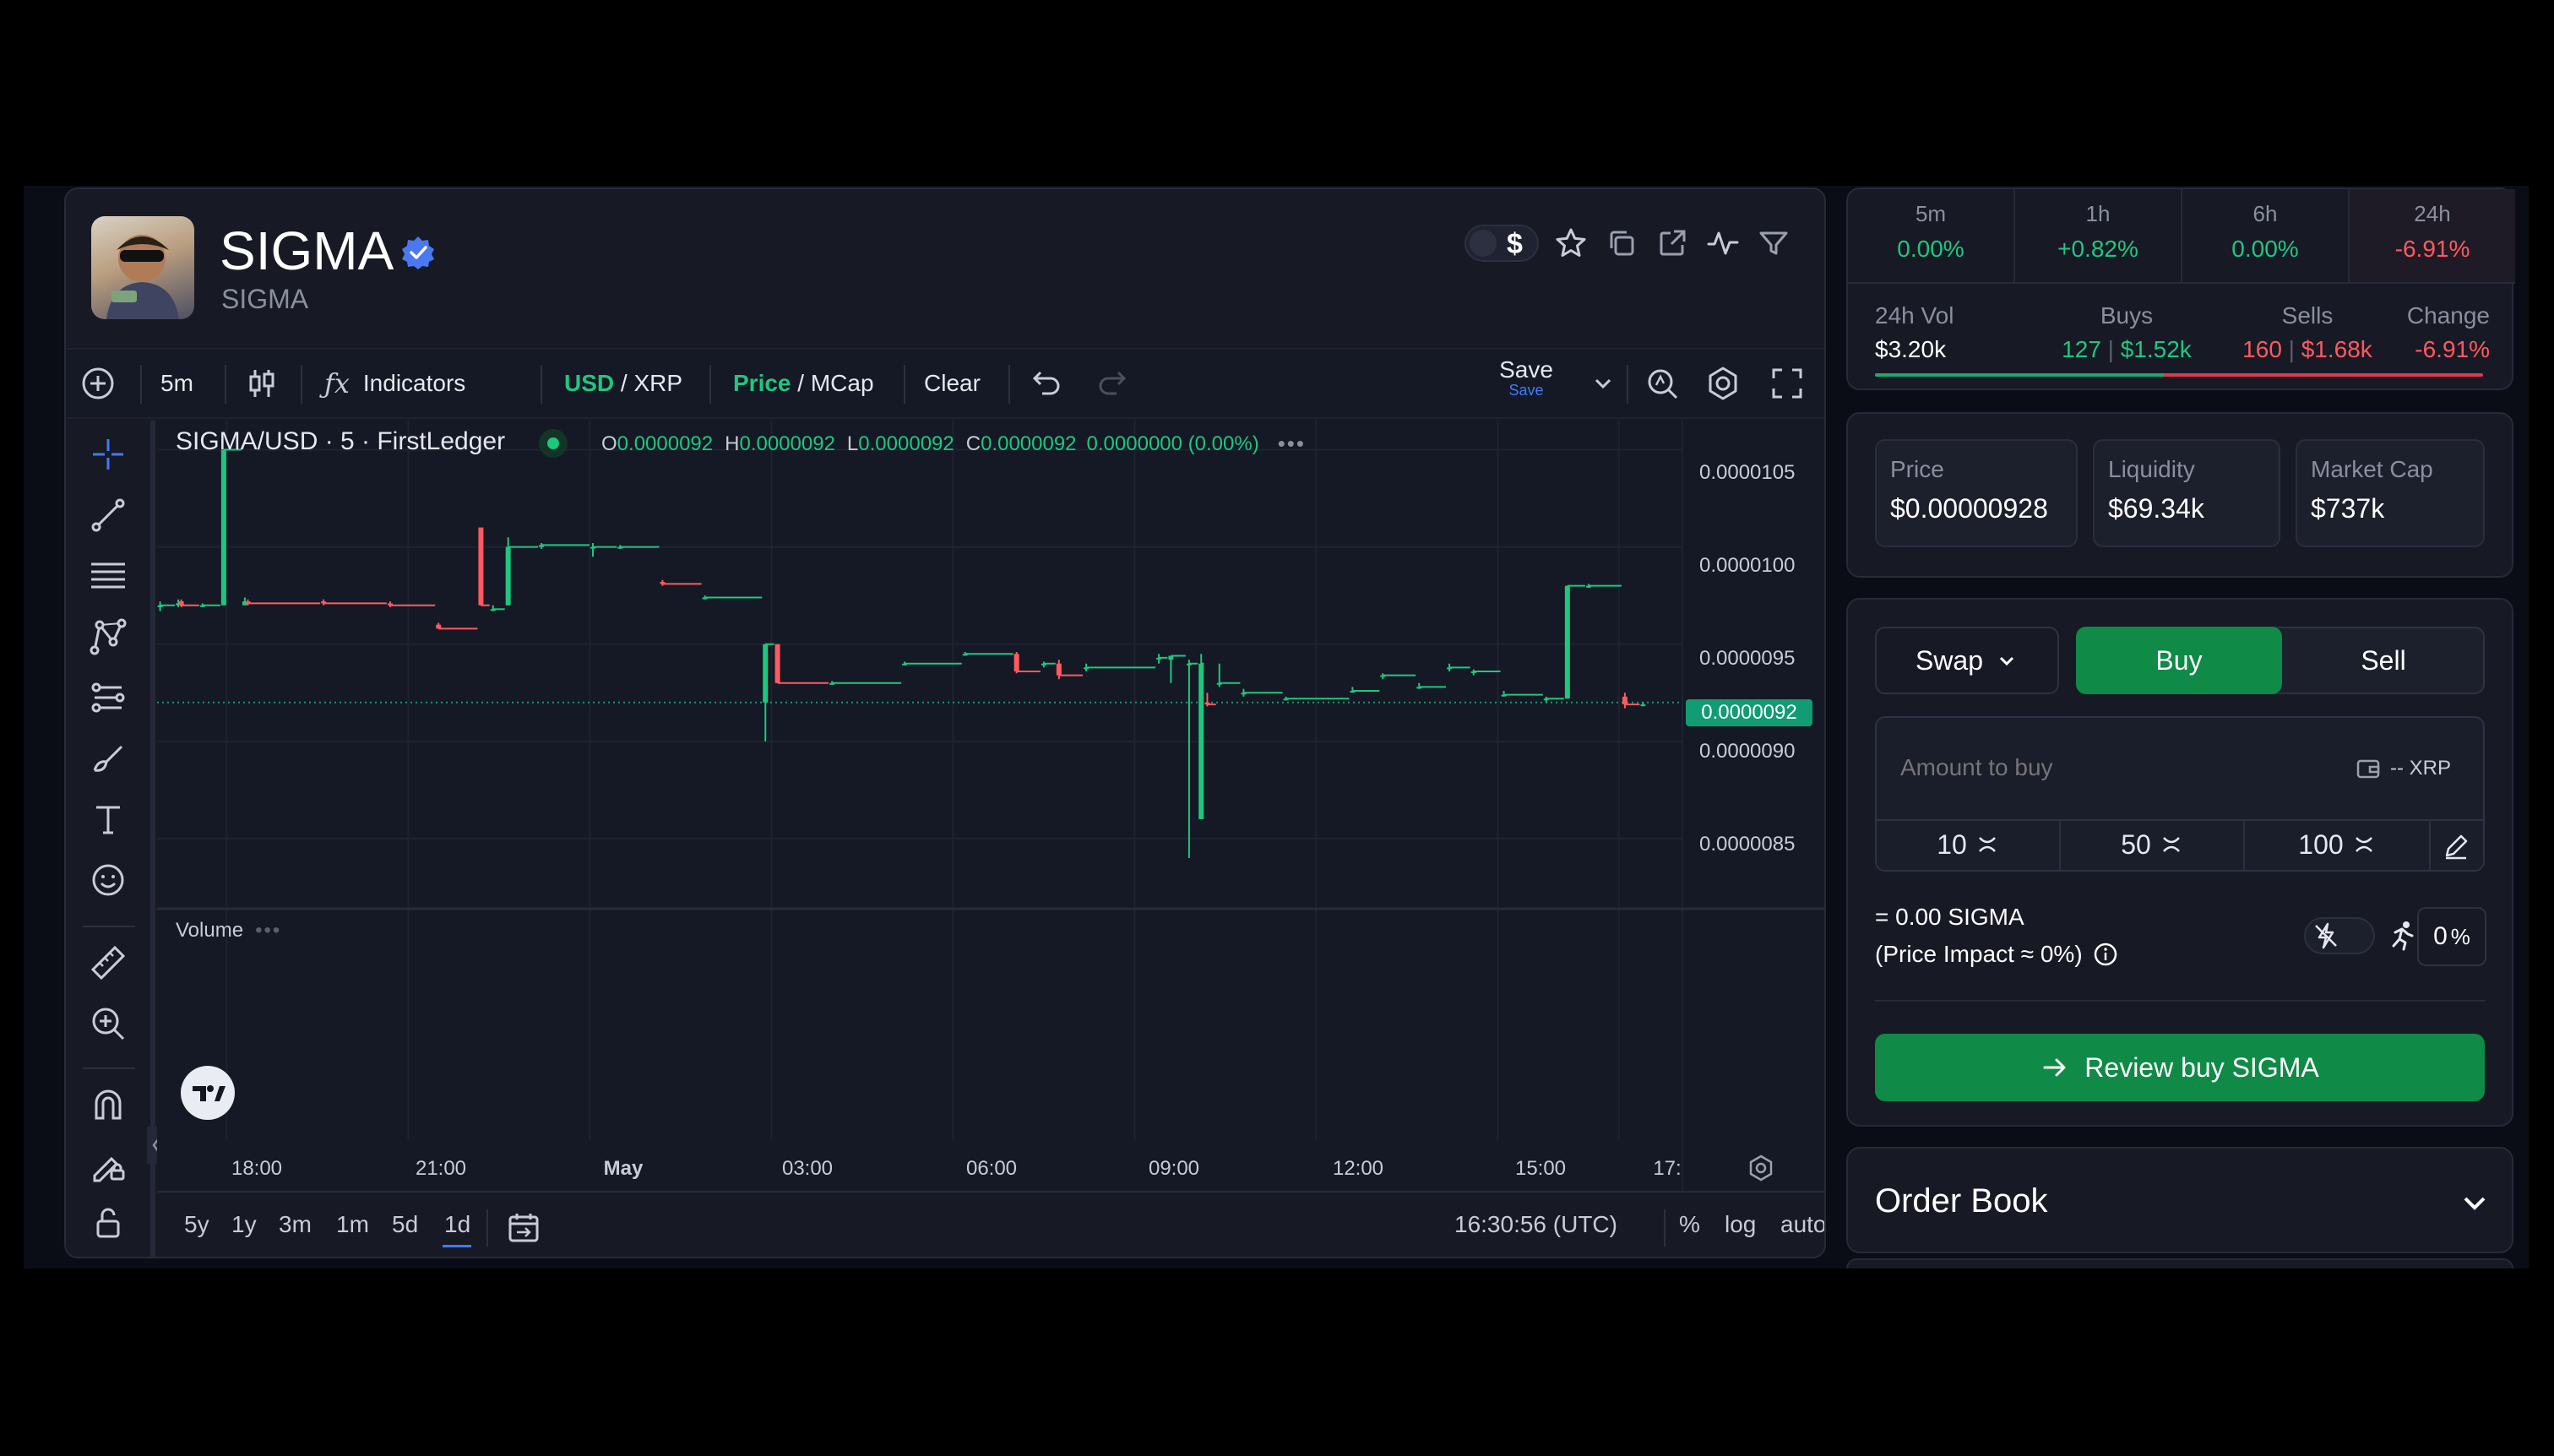 The image size is (2554, 1456). What do you see at coordinates (414, 383) in the screenshot?
I see `indicators-label: Indicators` at bounding box center [414, 383].